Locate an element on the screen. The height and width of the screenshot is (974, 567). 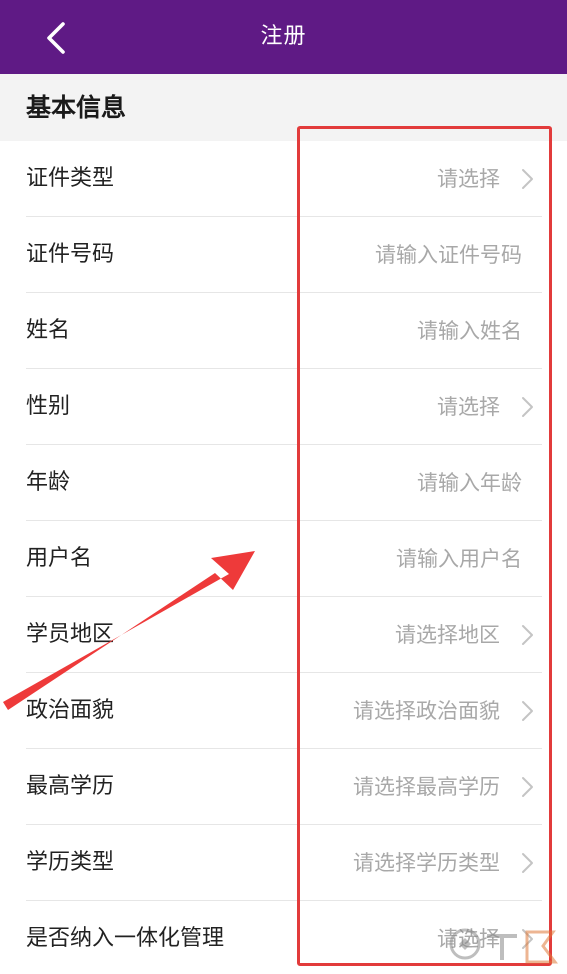
field-label: 性别 is located at coordinates (48, 406).